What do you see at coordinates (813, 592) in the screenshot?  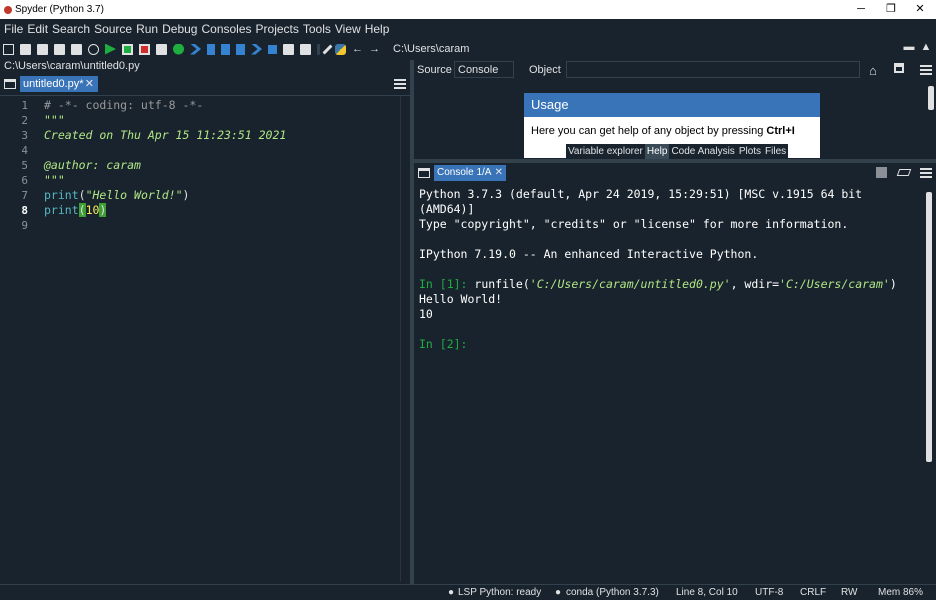 I see `line-endings: CRLF` at bounding box center [813, 592].